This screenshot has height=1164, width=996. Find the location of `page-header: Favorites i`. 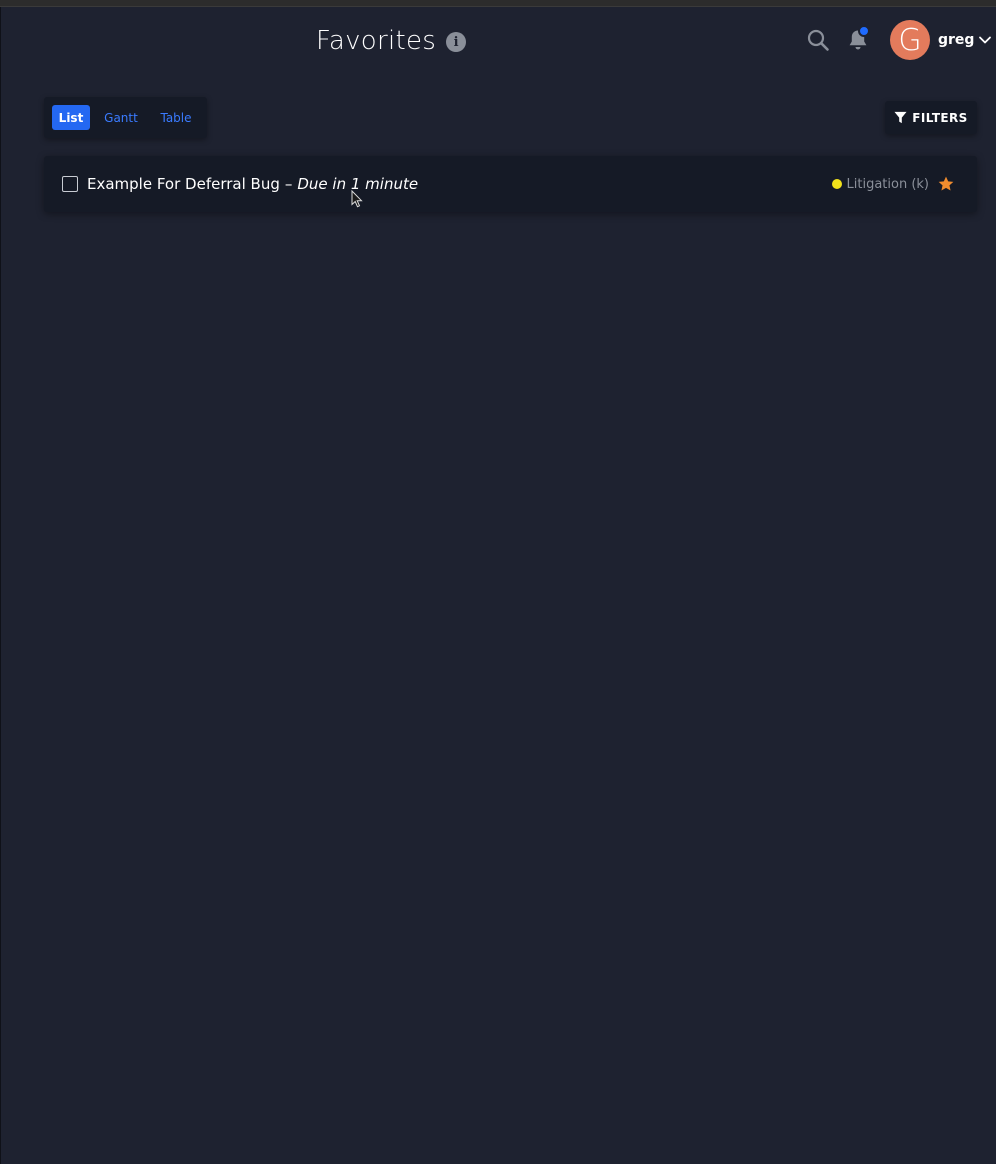

page-header: Favorites i is located at coordinates (391, 41).